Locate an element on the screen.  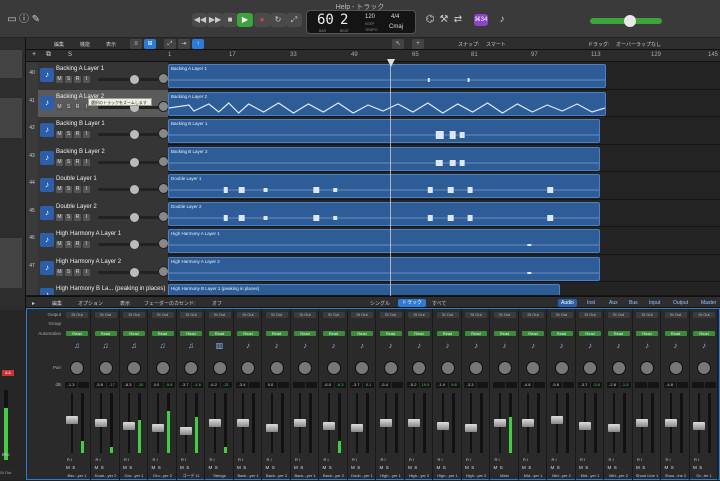
channel-strip: St Out Read ♫ -1.3 R I M S Bac...yer 1 is located at coordinates (77, 395).